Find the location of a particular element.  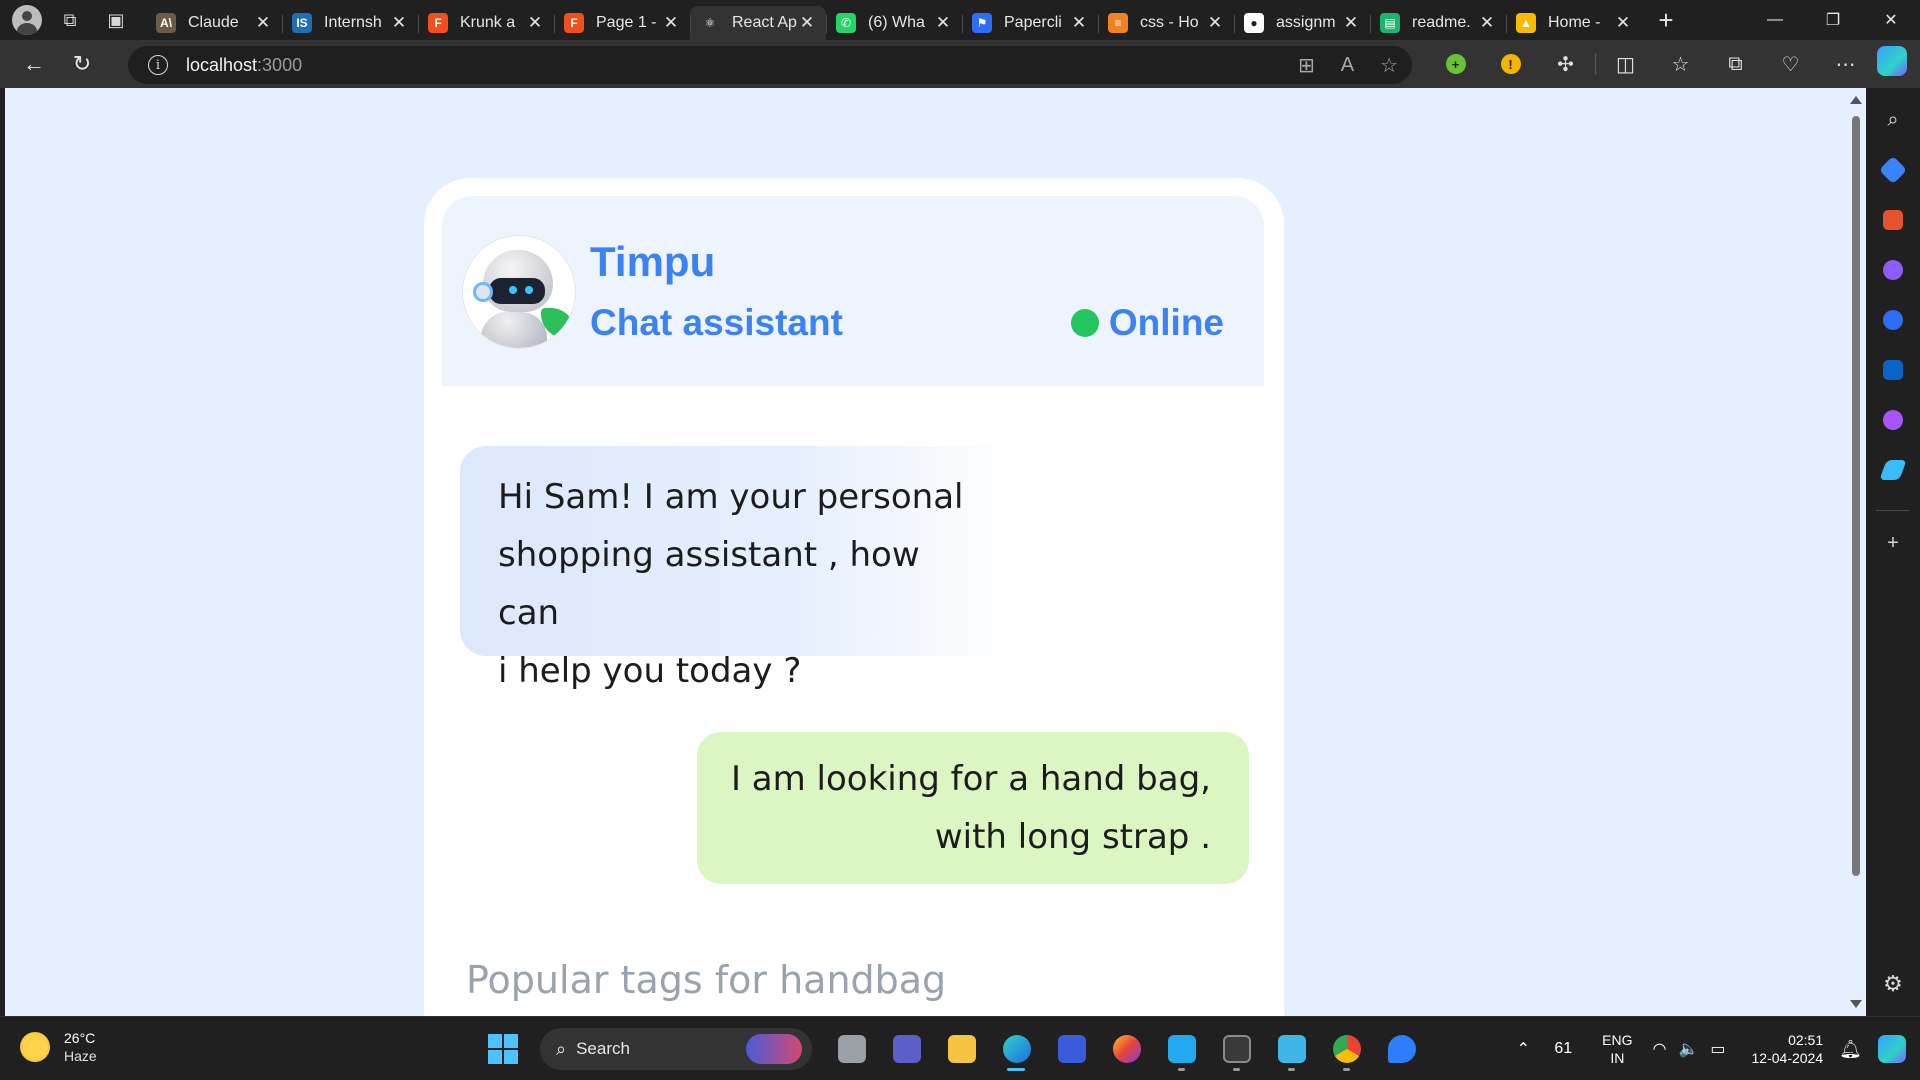

browser-tab: ▲ Home - ✕ is located at coordinates (1574, 23).